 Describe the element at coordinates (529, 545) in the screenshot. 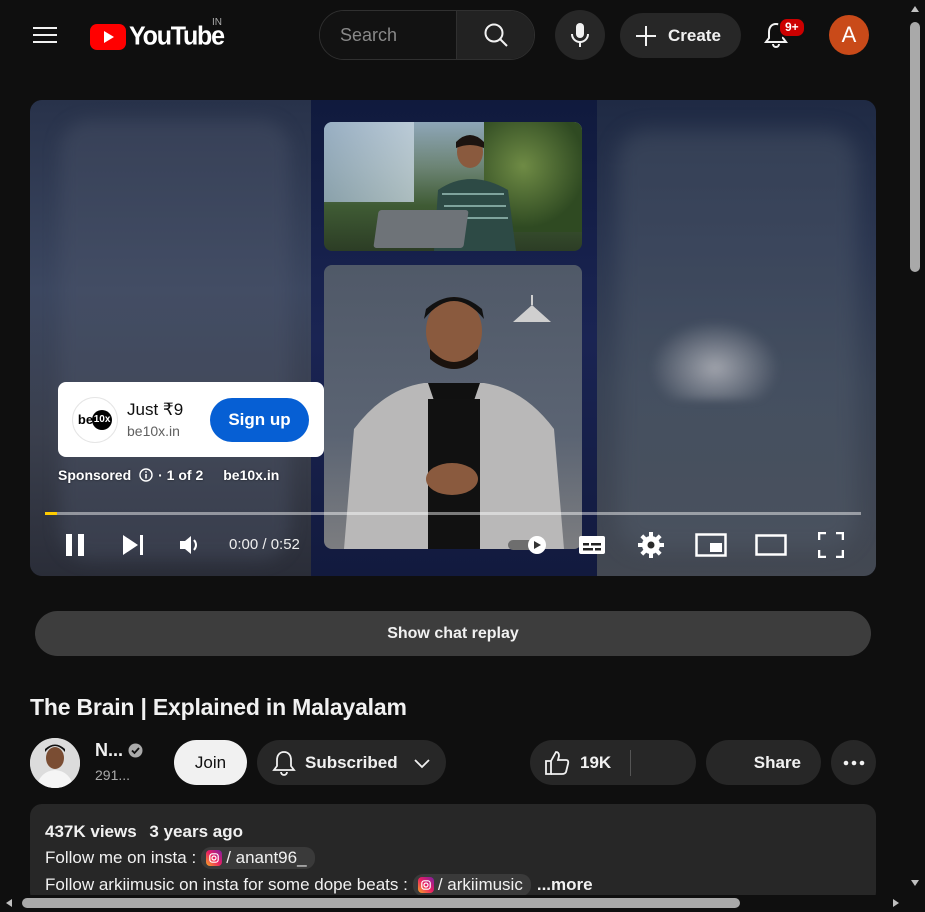

I see `autoplay-toggle` at that location.